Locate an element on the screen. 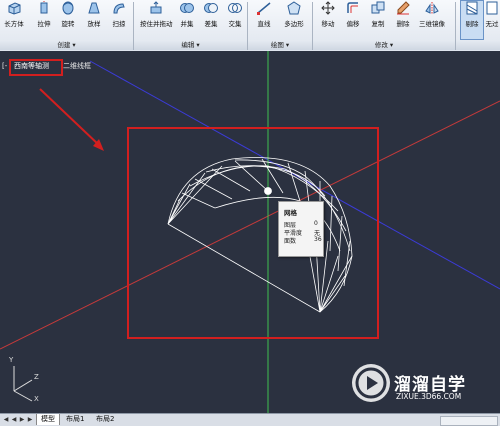 This screenshot has width=500, height=426. revolve-icon is located at coordinates (68, 8).